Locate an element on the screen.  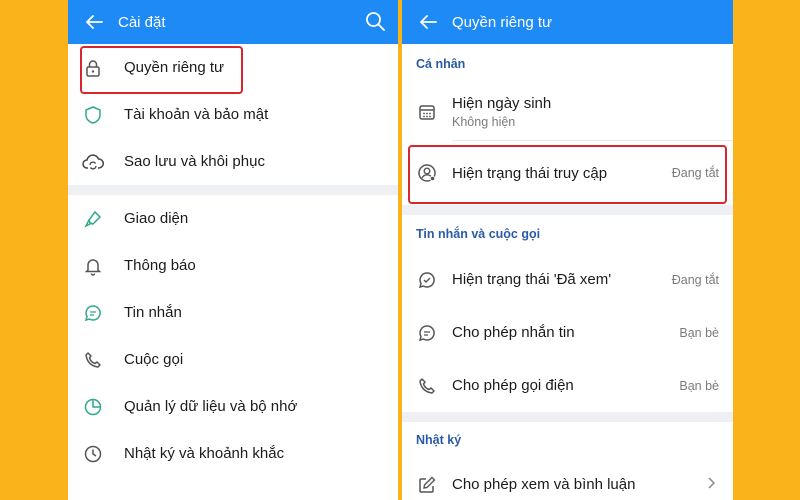
settings-item-account-security: Tài khoản và bảo mật is located at coordinates (233, 114).